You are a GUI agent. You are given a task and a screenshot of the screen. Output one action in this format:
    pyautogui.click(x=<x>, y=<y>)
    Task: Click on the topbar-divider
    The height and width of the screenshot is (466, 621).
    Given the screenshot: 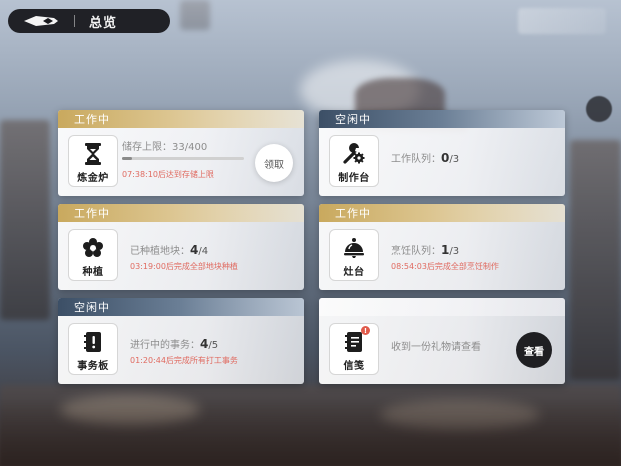 What is the action you would take?
    pyautogui.click(x=74, y=21)
    